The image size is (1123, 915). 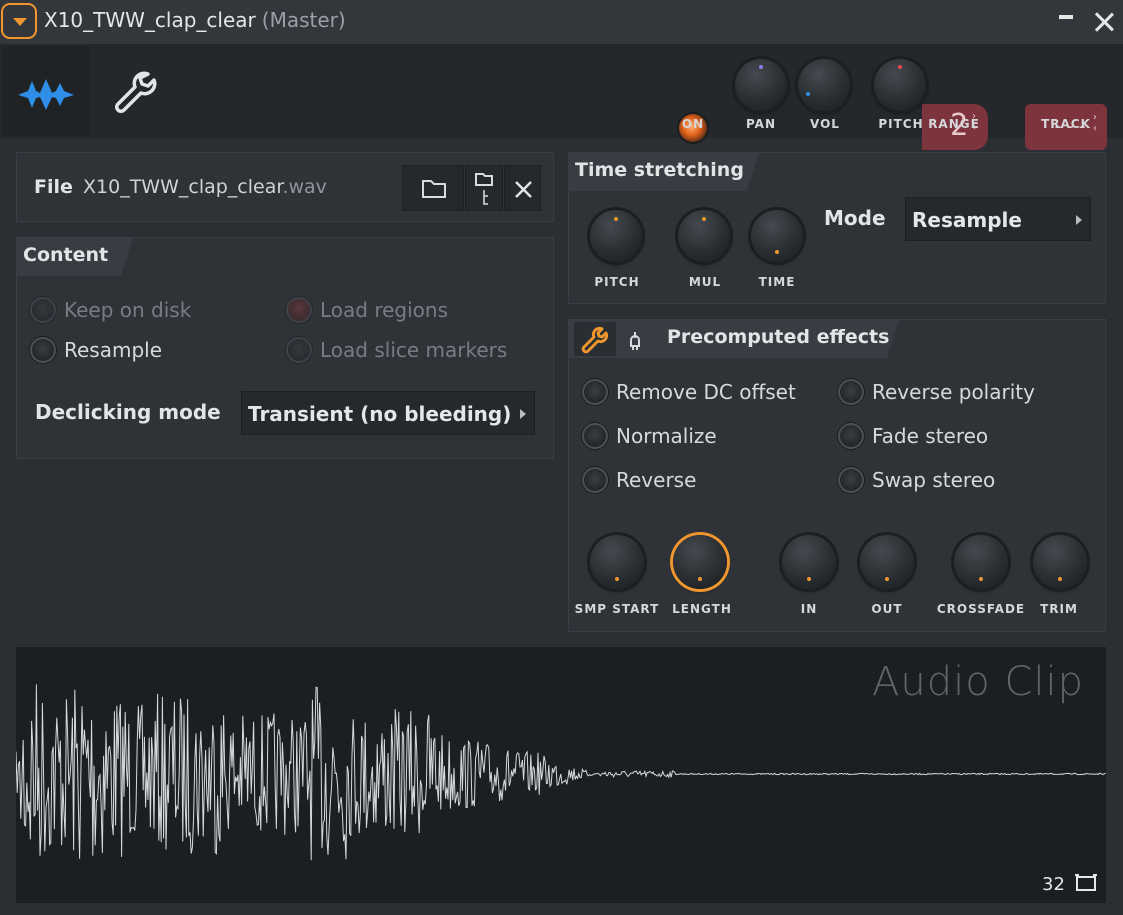 What do you see at coordinates (595, 436) in the screenshot?
I see `normalize-radio` at bounding box center [595, 436].